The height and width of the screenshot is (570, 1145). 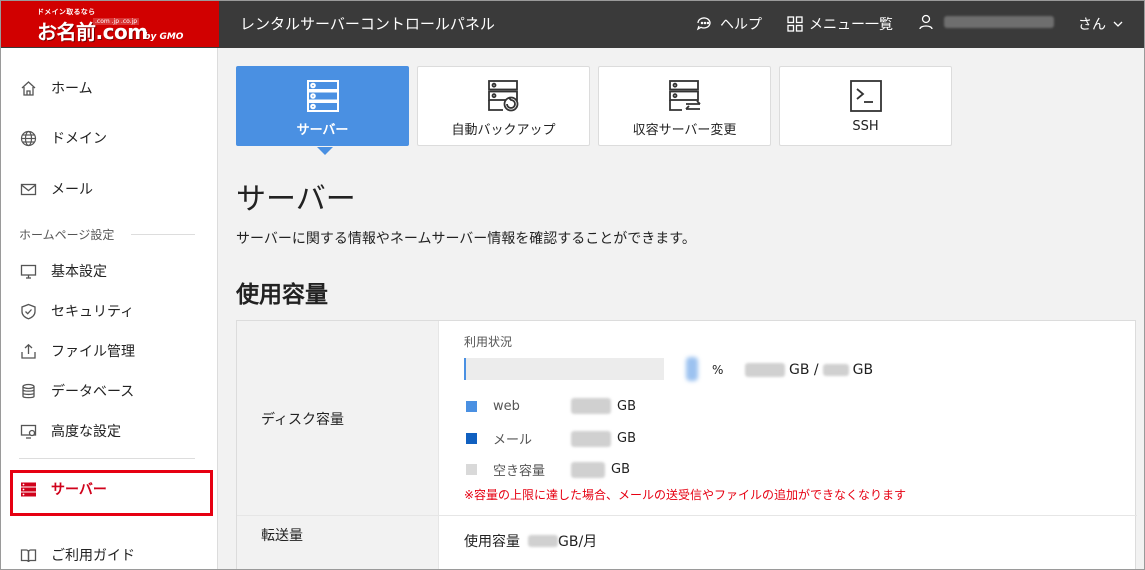 What do you see at coordinates (488, 342) in the screenshot?
I see `usage-status-label: 利用状況` at bounding box center [488, 342].